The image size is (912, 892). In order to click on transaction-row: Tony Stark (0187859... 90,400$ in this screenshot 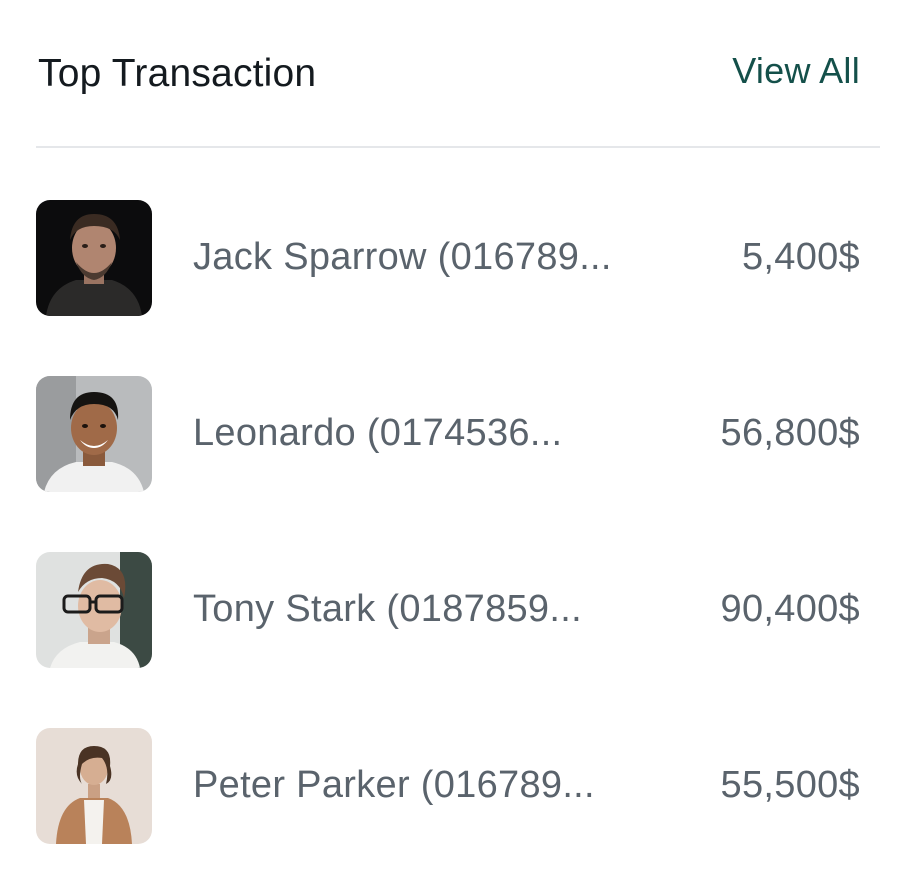, I will do `click(448, 610)`.